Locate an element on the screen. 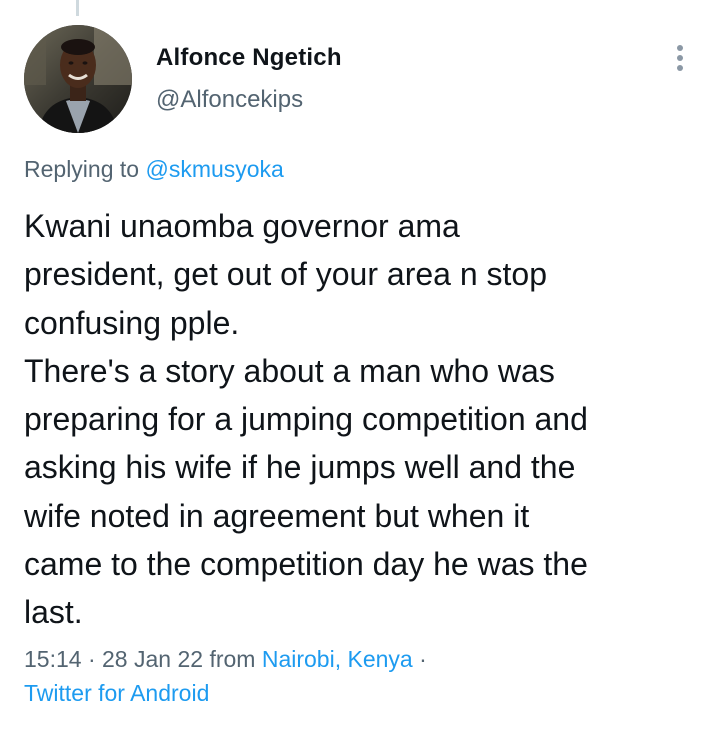  tweet-client-link: Twitter for Android is located at coordinates (116, 693).